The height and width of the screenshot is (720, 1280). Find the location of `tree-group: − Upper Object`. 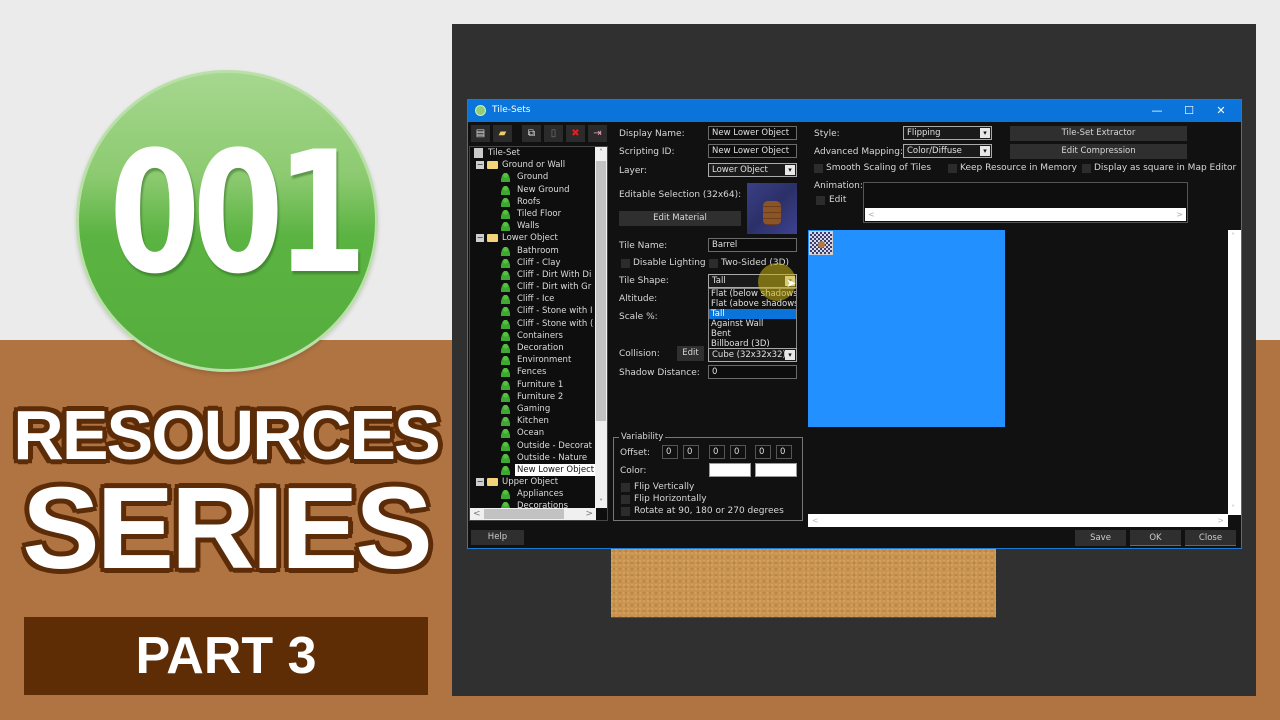

tree-group: − Upper Object is located at coordinates (533, 482).